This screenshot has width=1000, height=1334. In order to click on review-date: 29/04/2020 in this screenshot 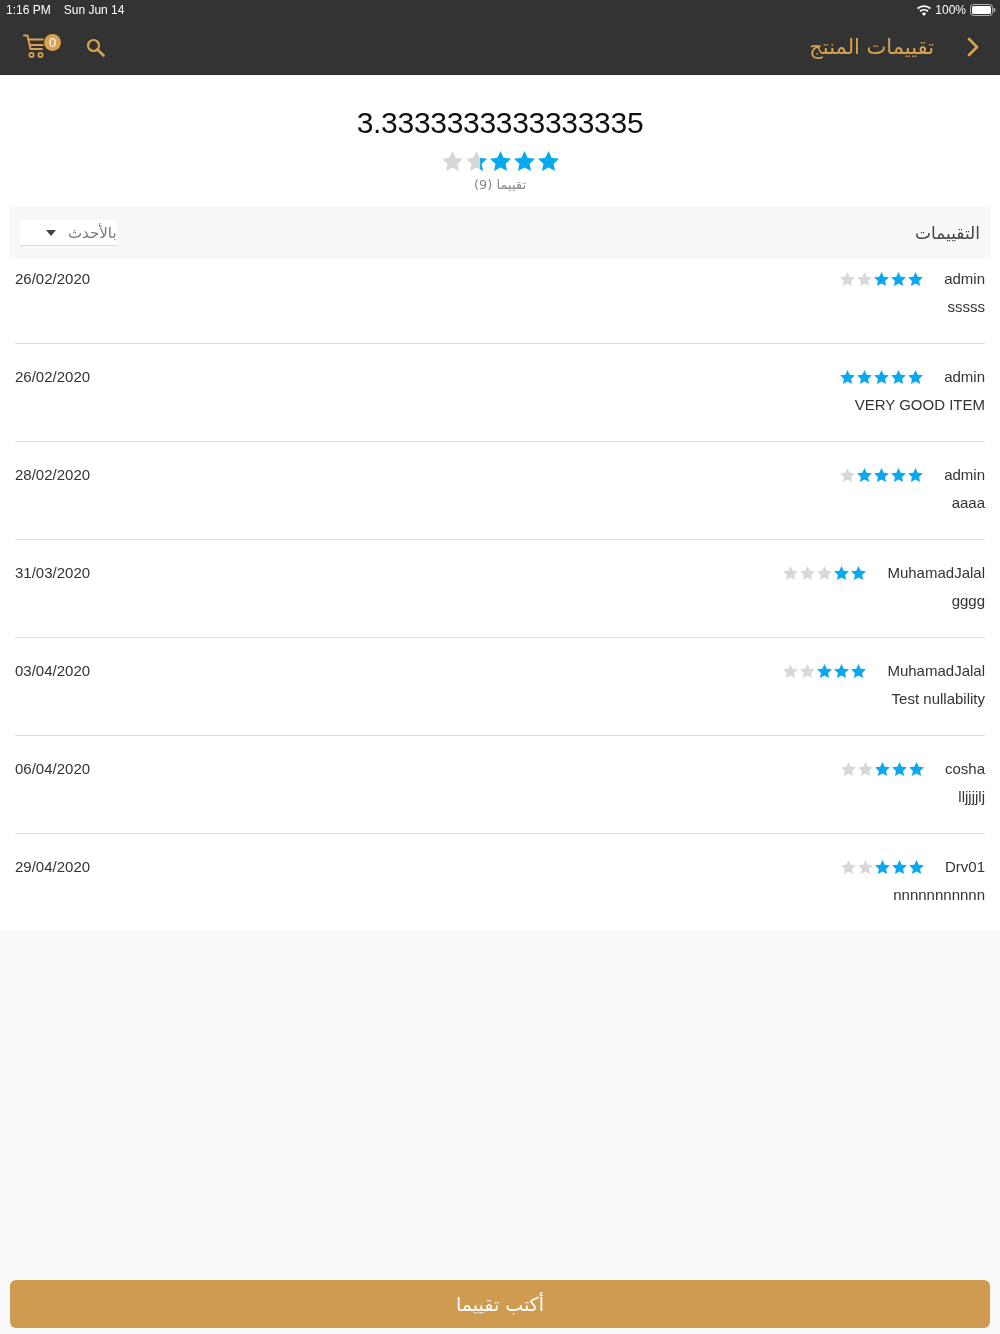, I will do `click(53, 867)`.